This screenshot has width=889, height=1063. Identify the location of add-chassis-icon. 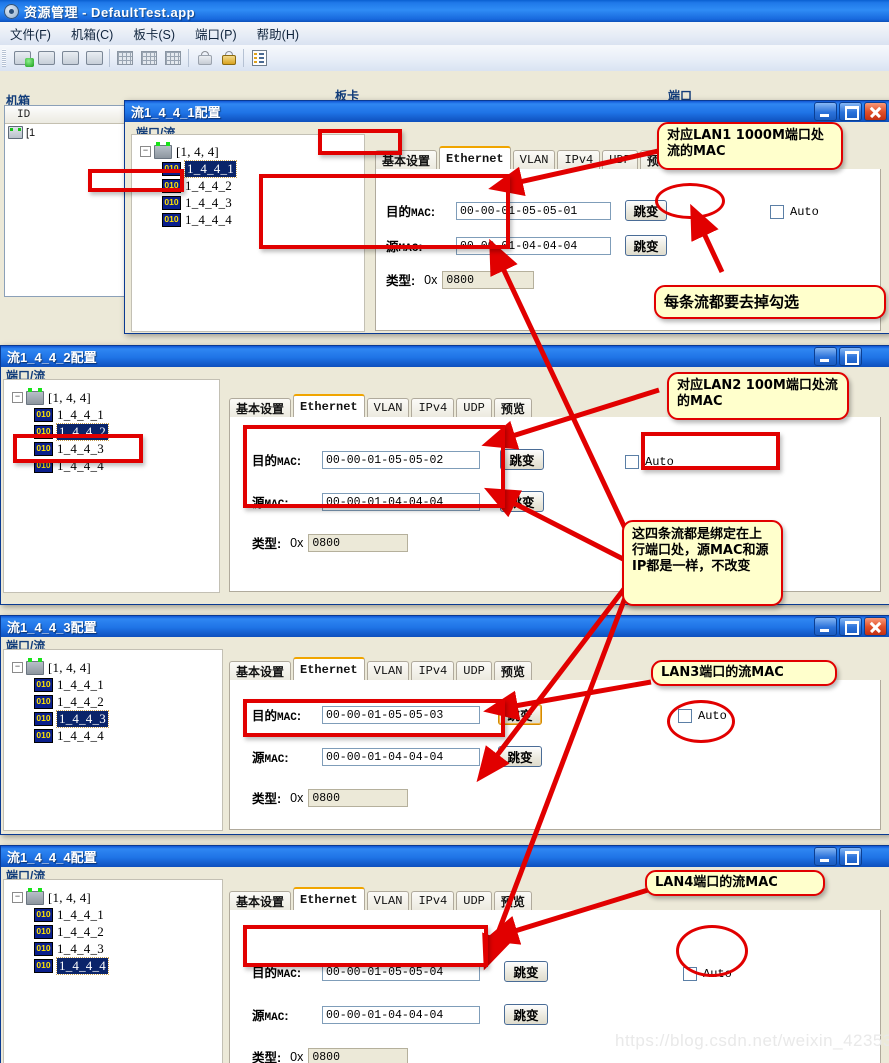
(22, 58).